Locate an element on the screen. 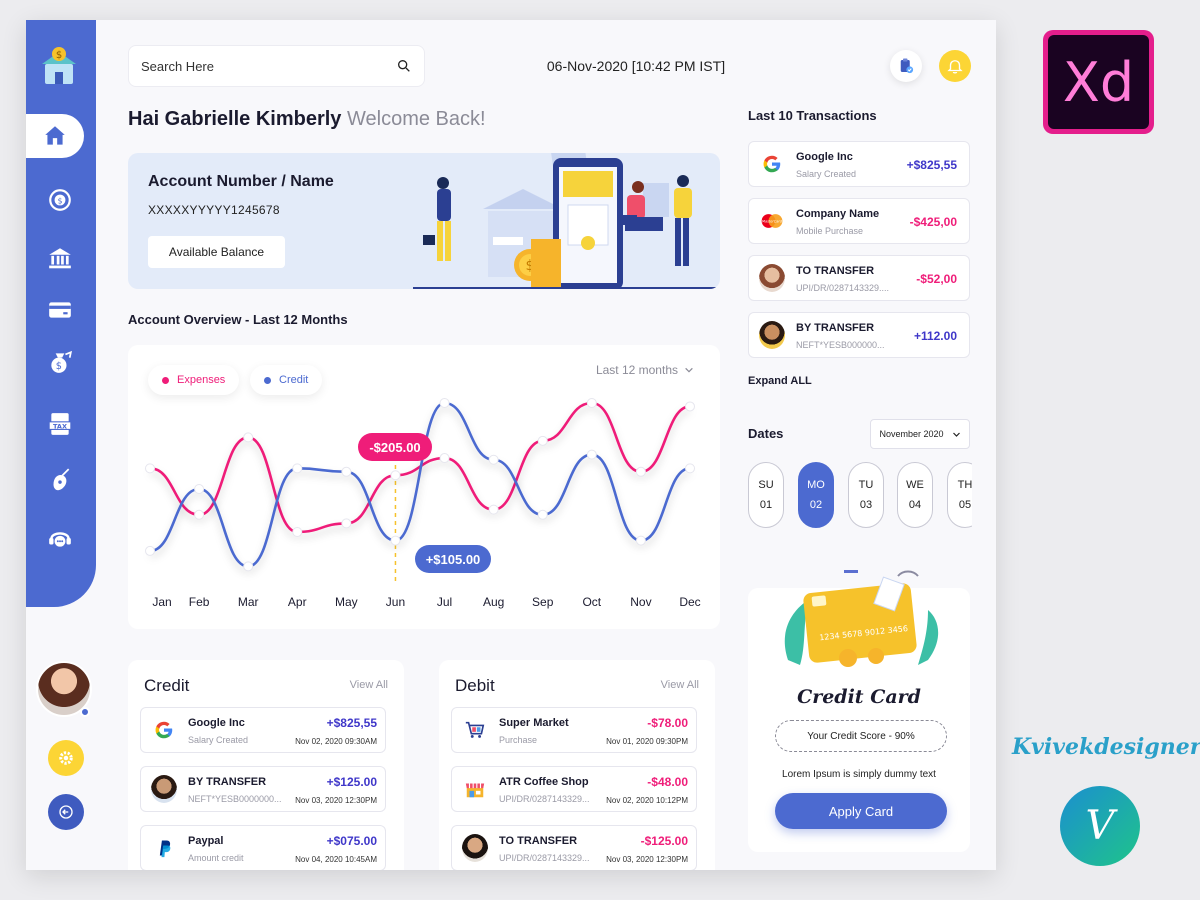  data-point-credit-jun is located at coordinates (395, 540).